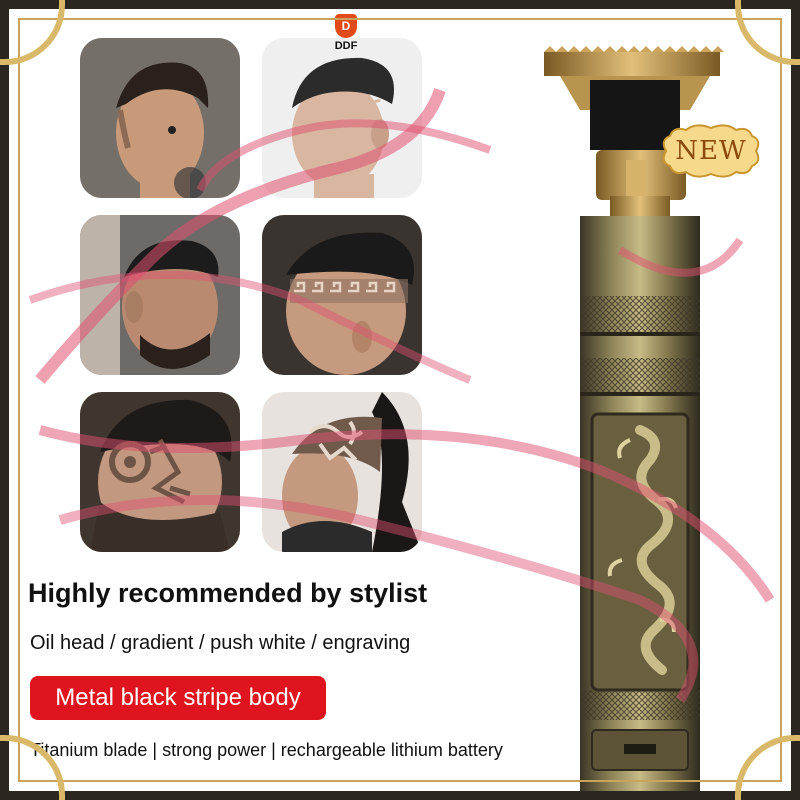  What do you see at coordinates (160, 295) in the screenshot?
I see `slick-back-fade-photo` at bounding box center [160, 295].